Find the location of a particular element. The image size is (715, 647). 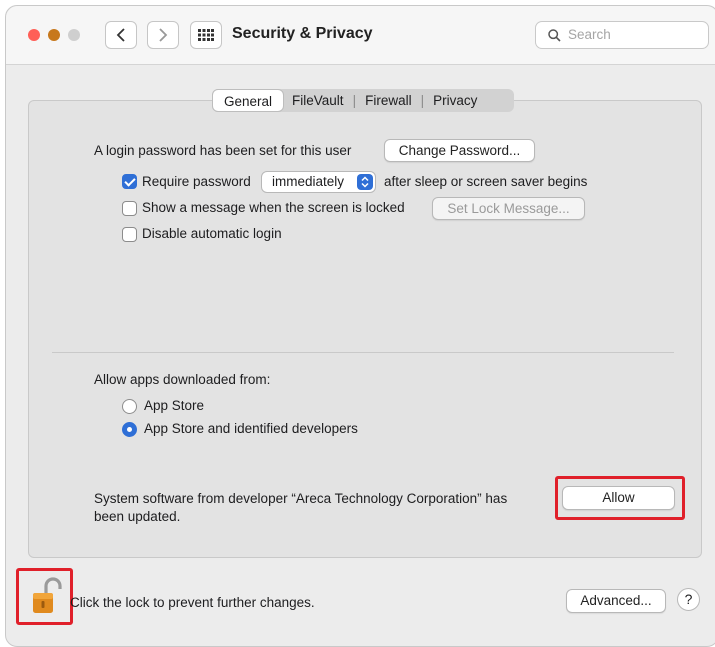

tab-bar: General FileVault | Firewall | Privacy is located at coordinates (363, 100).